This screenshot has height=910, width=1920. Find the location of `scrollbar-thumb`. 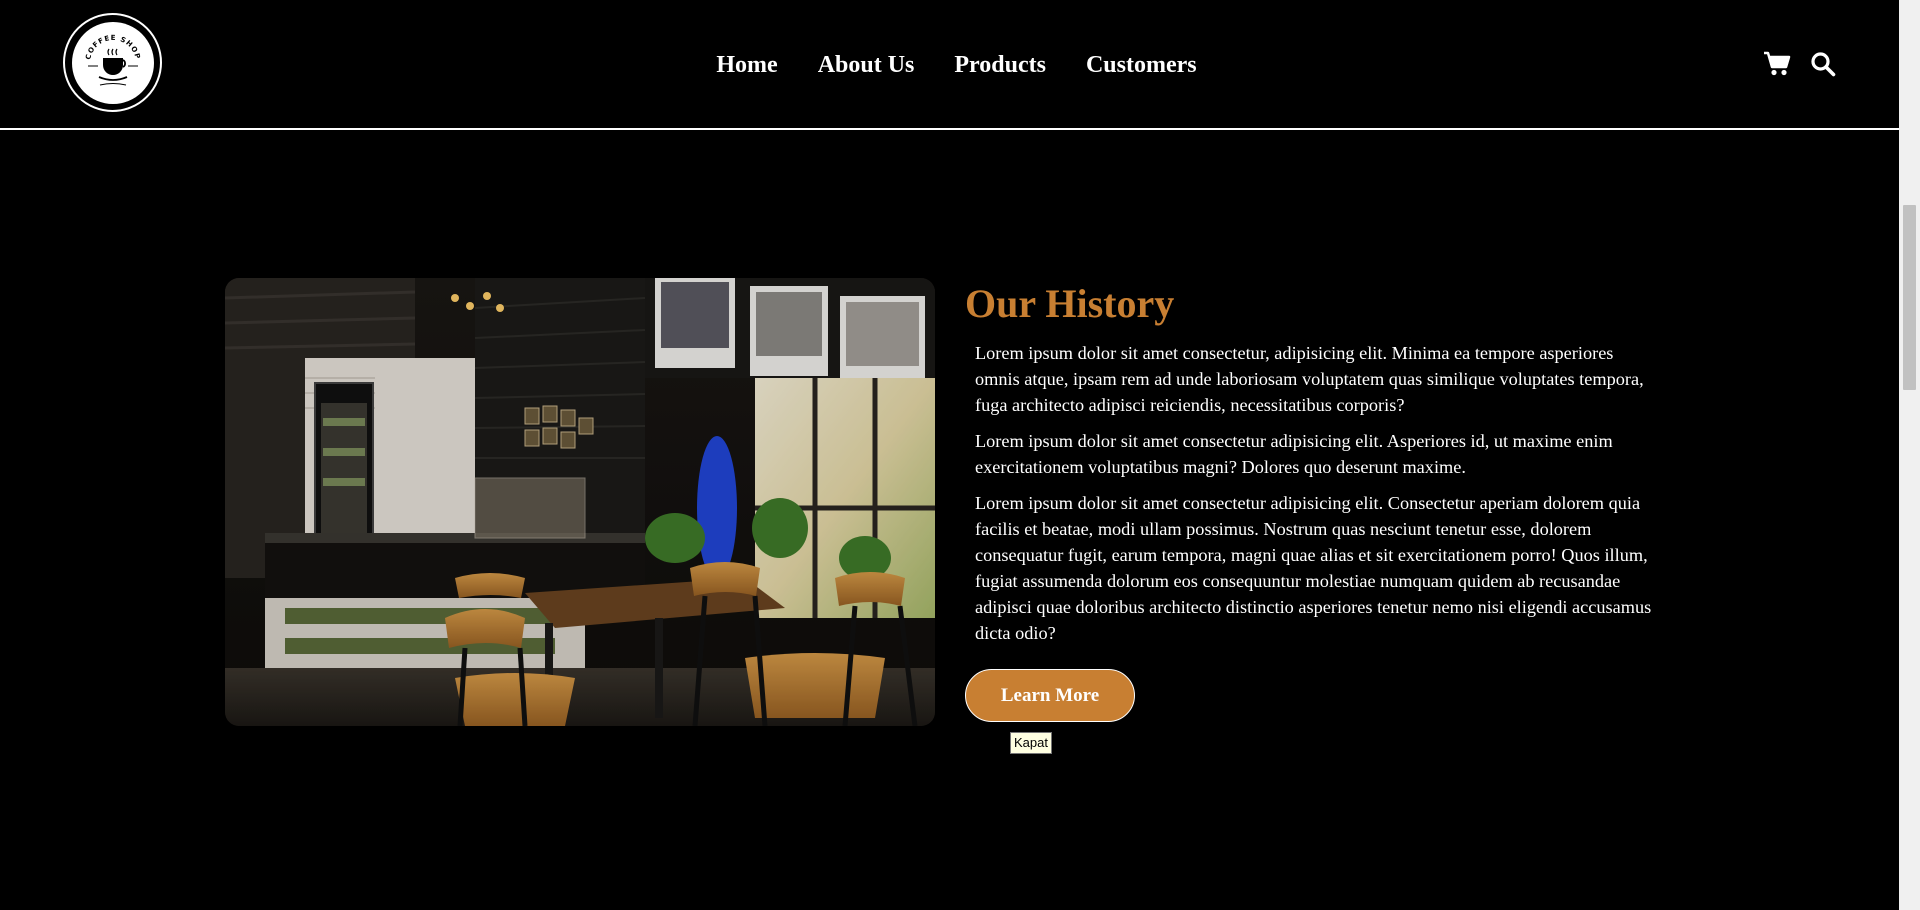

scrollbar-thumb is located at coordinates (1909, 297).